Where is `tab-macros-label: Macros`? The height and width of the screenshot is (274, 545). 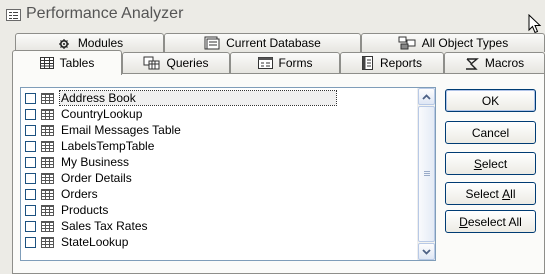 tab-macros-label: Macros is located at coordinates (504, 63).